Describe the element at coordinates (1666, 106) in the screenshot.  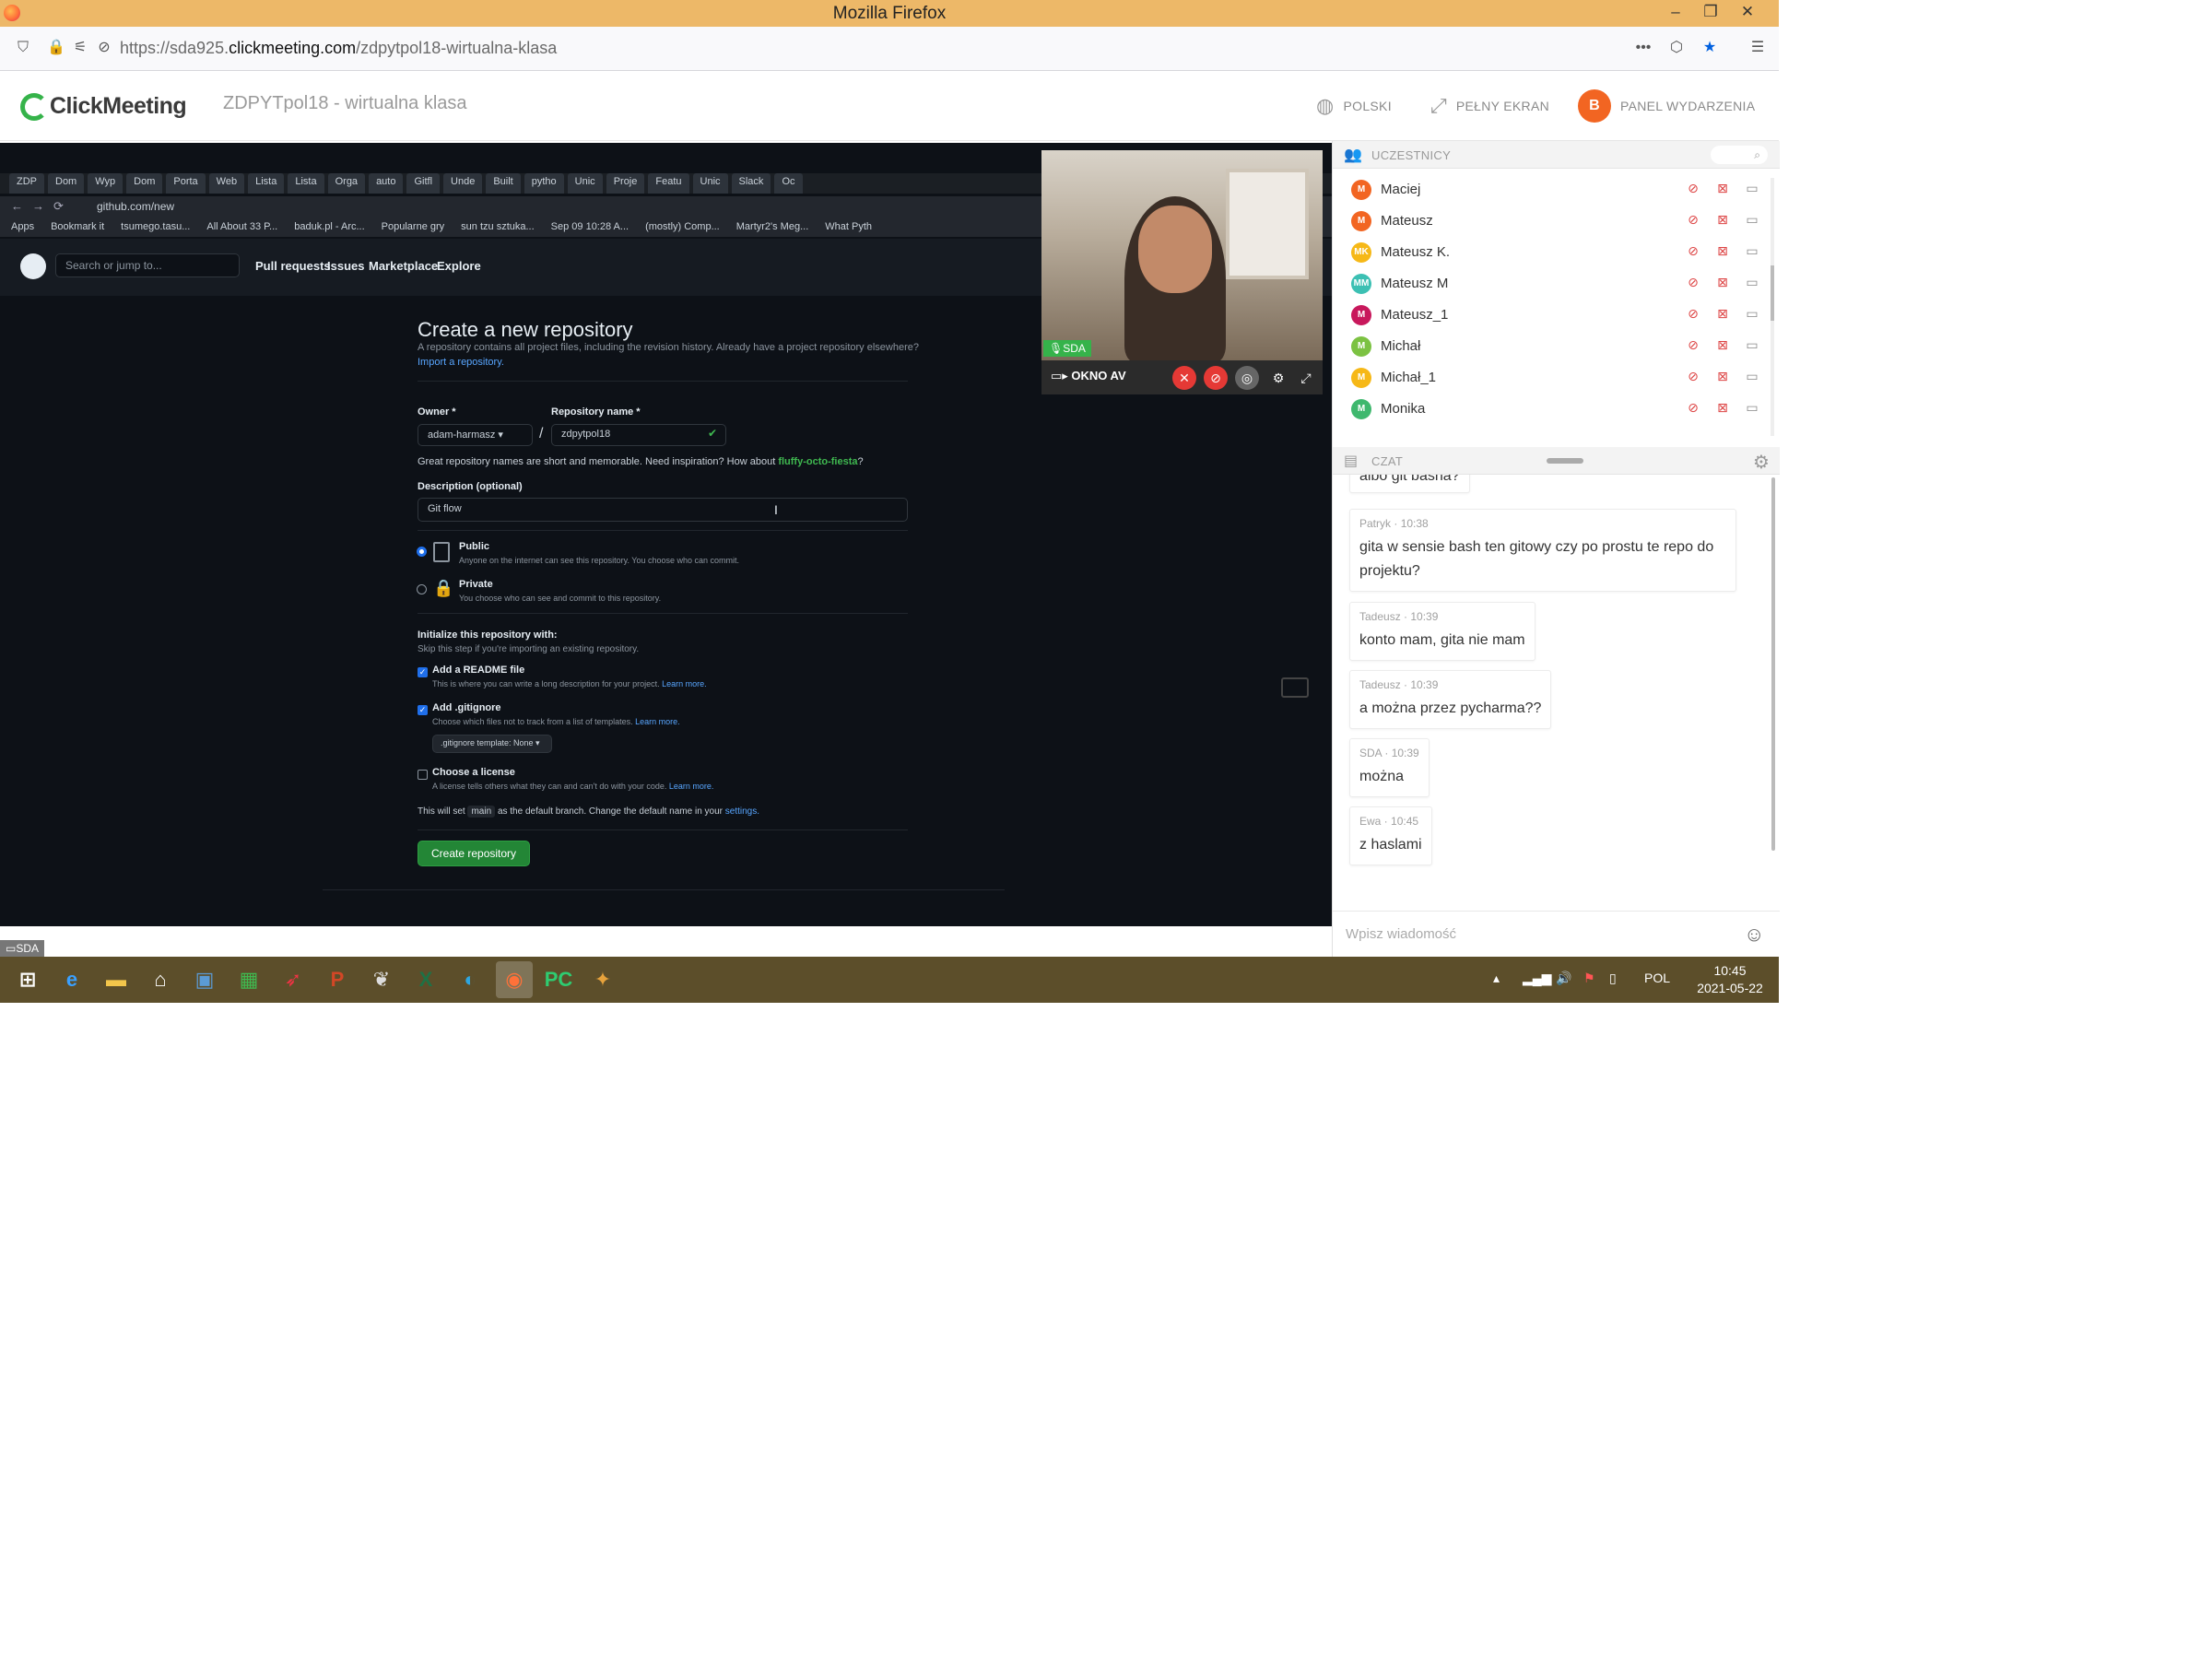
I see `event-panel-button: B PANEL WYDARZENIA` at that location.